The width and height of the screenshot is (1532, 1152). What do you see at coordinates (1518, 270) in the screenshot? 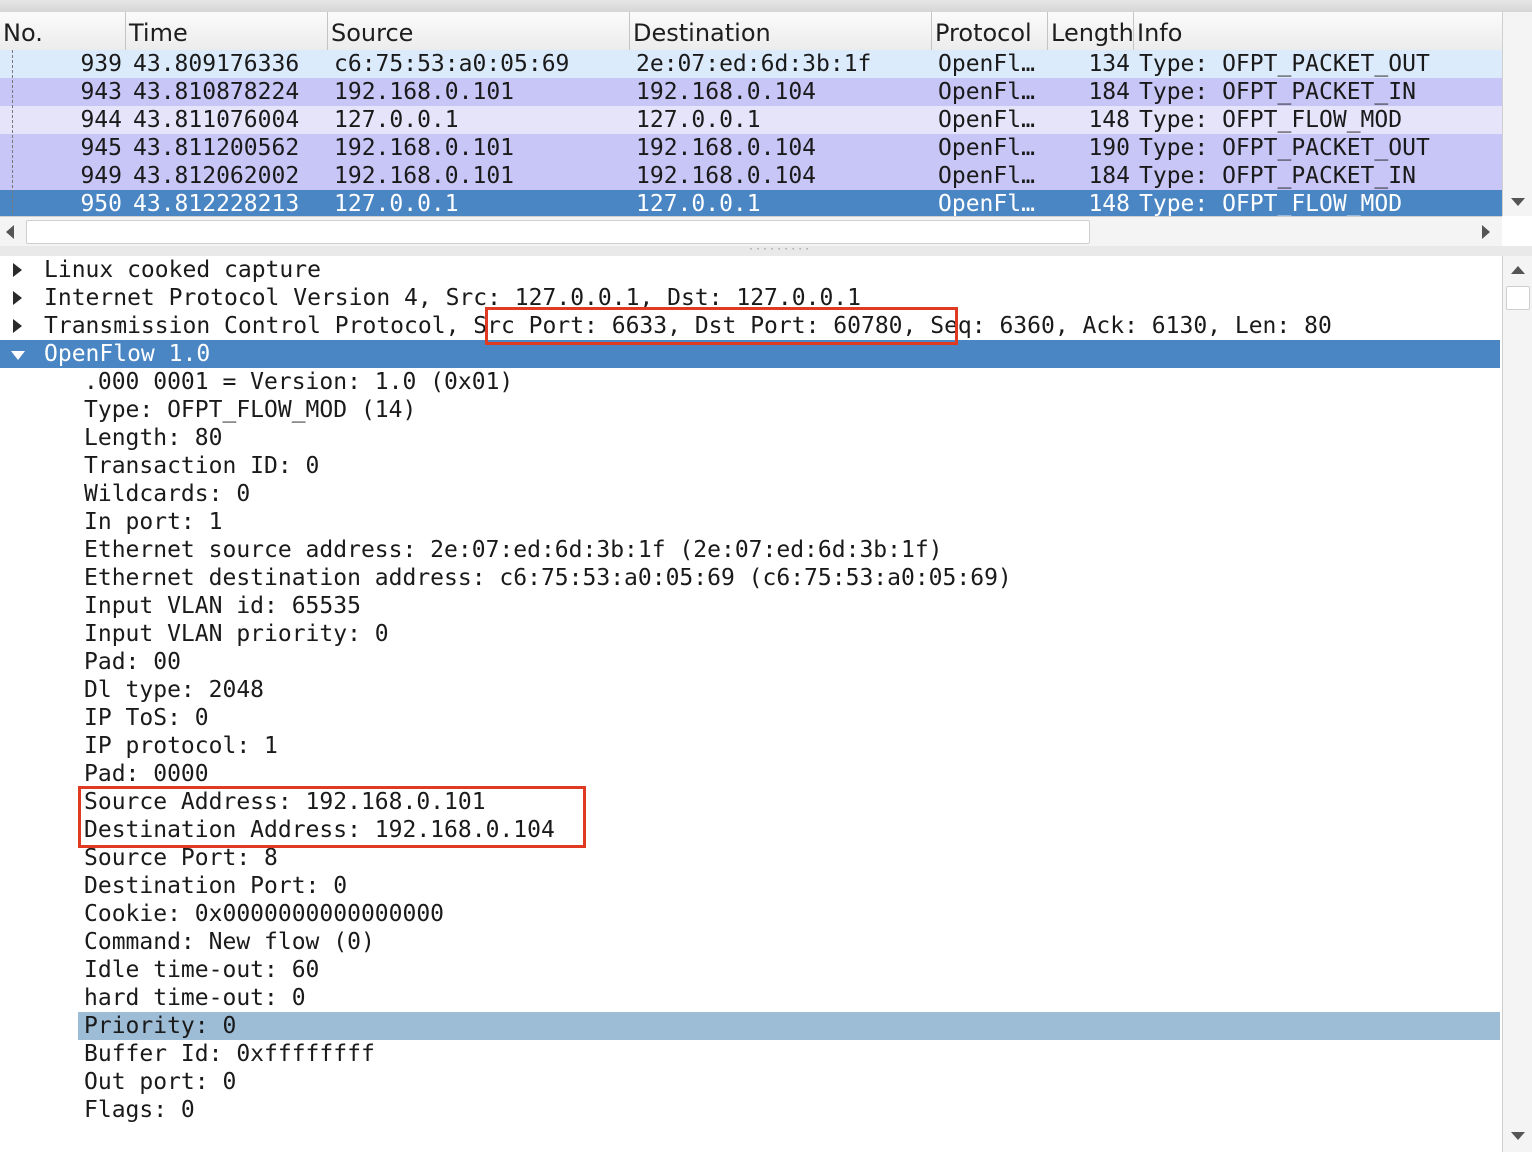
I see `arrow-up-icon` at bounding box center [1518, 270].